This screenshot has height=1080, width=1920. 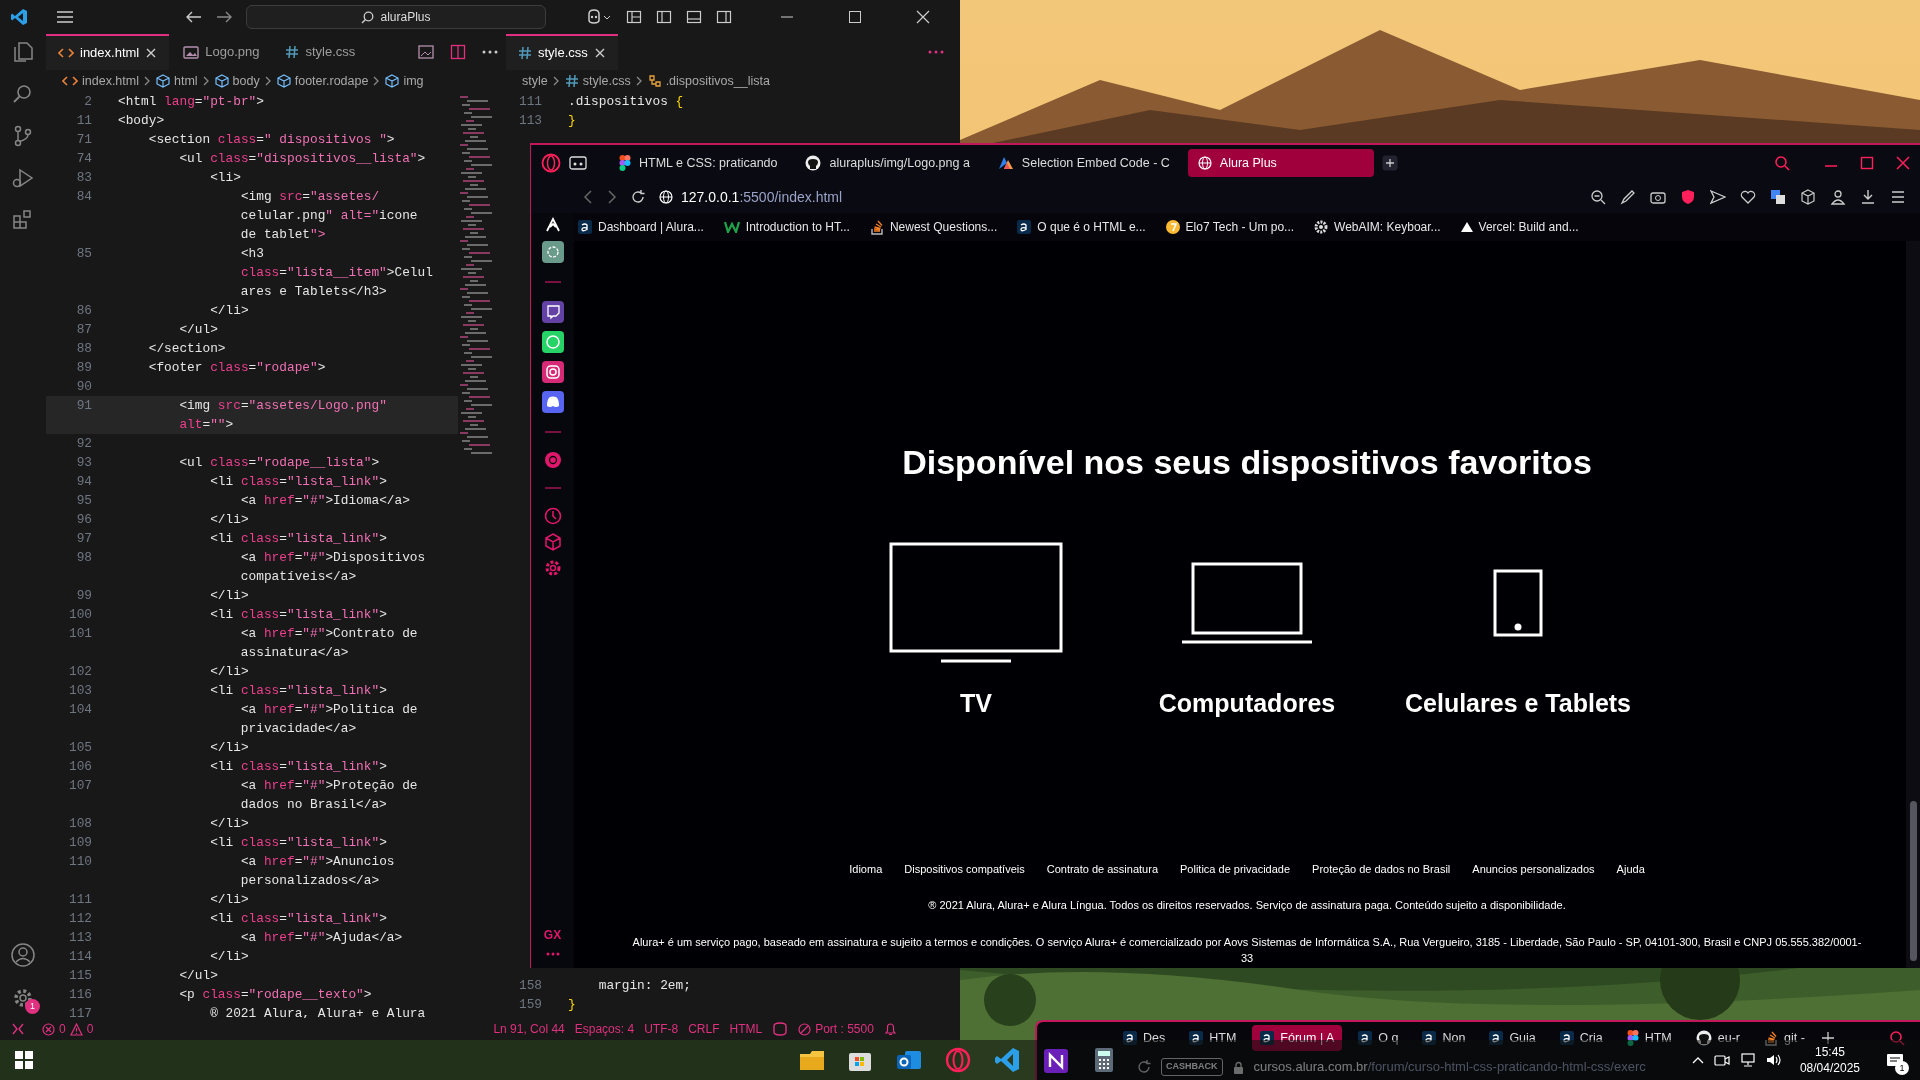 What do you see at coordinates (529, 1029) in the screenshot?
I see `status-item: Ln 91, Col 44` at bounding box center [529, 1029].